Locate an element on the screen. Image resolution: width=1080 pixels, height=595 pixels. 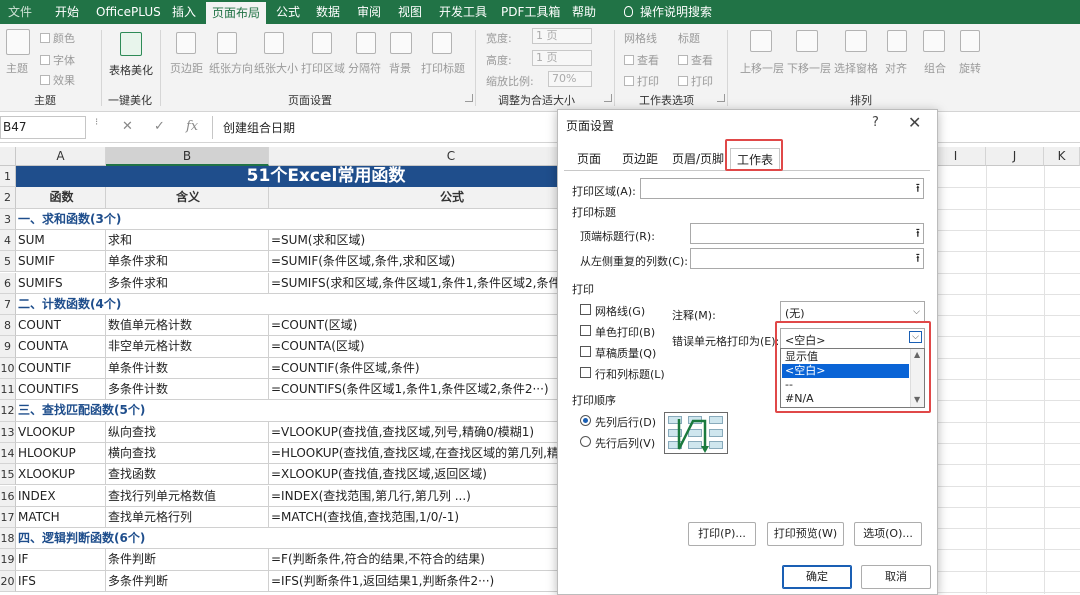
selection-pane-button: 选择窗格 is located at coordinates (856, 68).